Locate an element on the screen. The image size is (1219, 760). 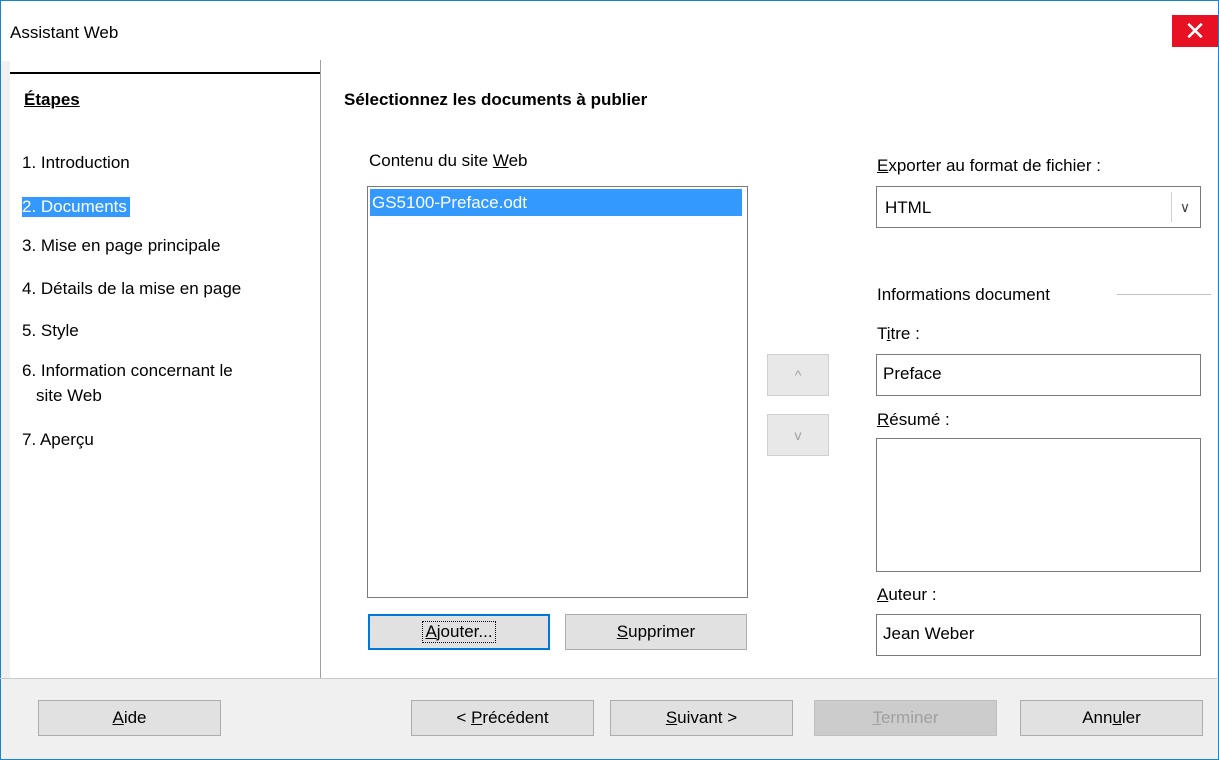
steps-divider is located at coordinates (165, 73).